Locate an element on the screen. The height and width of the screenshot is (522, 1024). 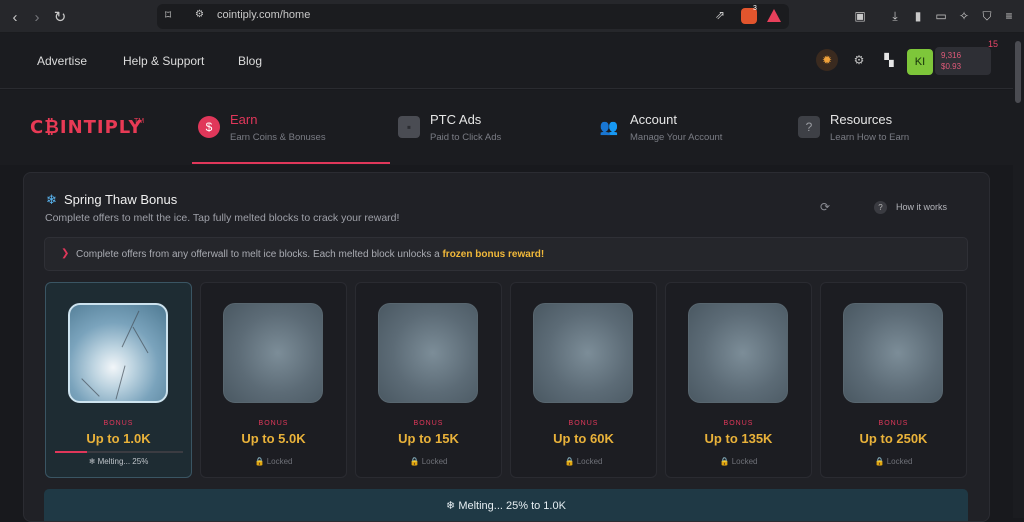
balance-usd: $0.93 is located at coordinates (951, 66).